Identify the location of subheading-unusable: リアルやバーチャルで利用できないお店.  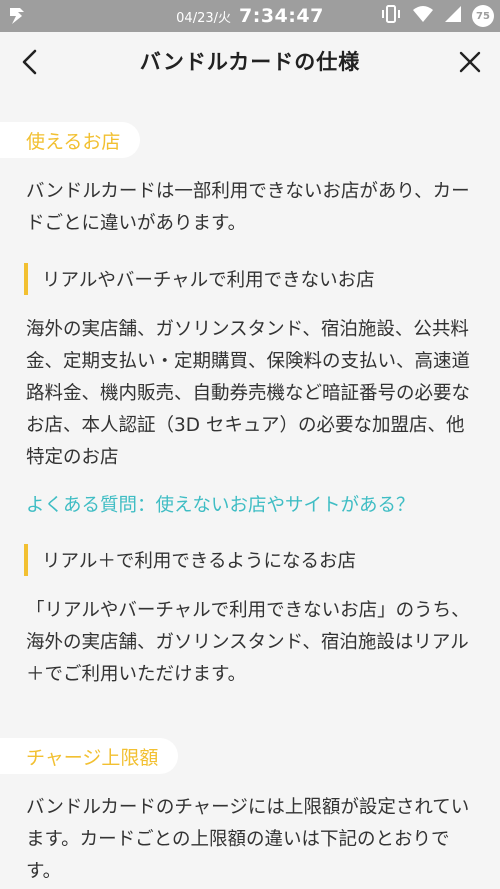
(199, 279).